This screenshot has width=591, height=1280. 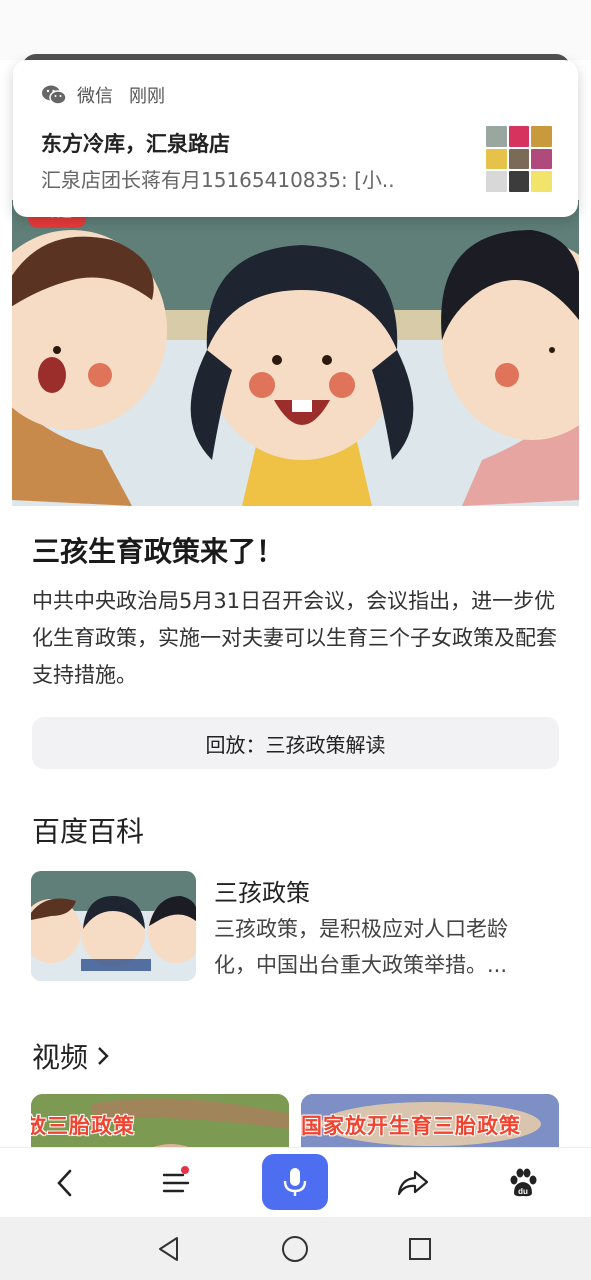 I want to click on nav-home-icon, so click(x=295, y=1249).